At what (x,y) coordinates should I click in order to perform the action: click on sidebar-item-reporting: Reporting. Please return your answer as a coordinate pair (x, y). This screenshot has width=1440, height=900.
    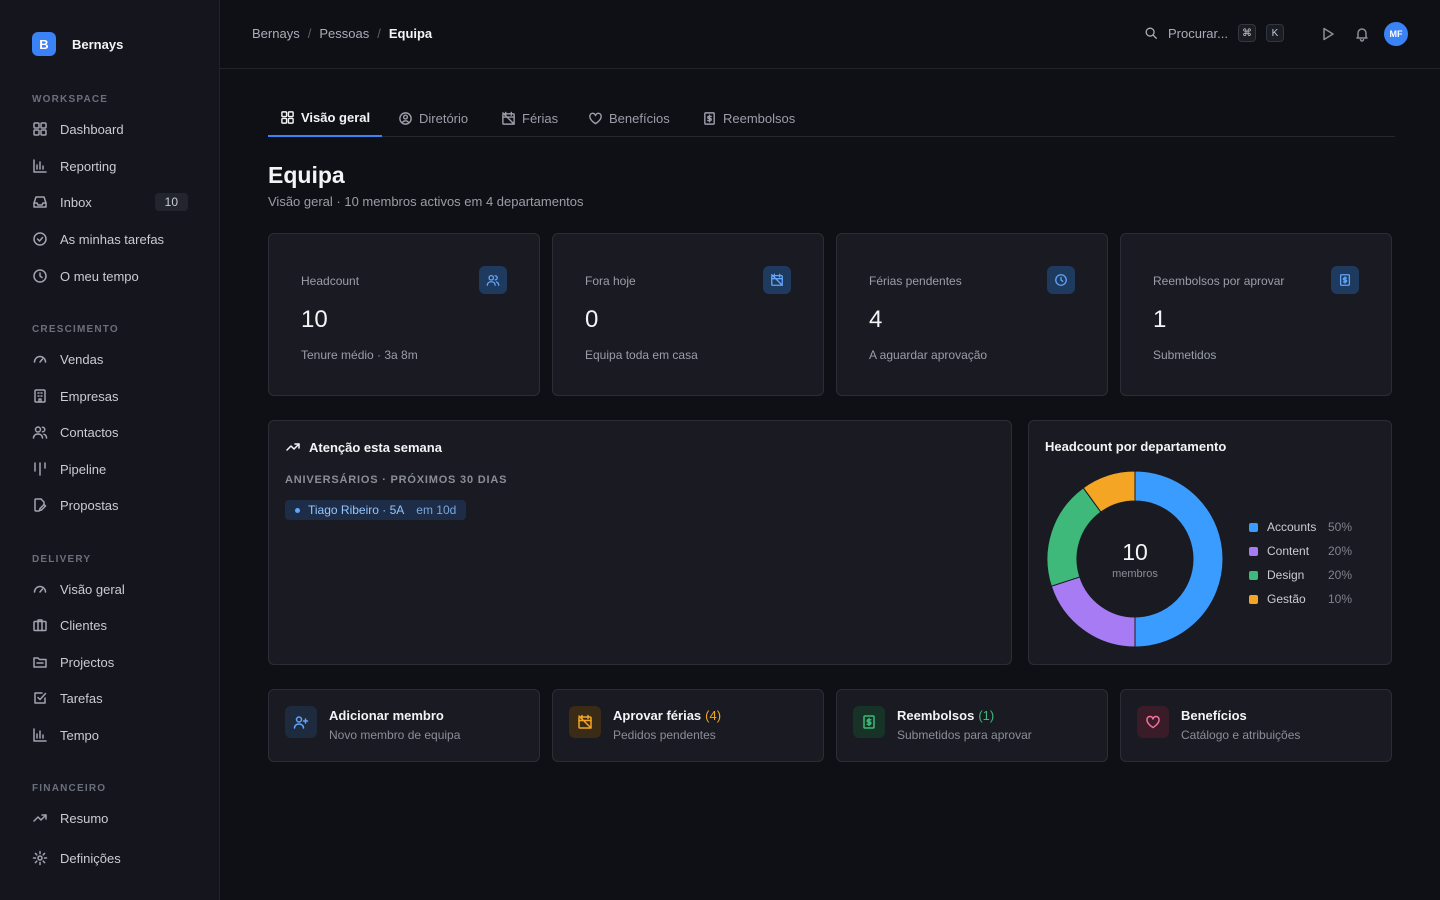
    Looking at the image, I should click on (110, 166).